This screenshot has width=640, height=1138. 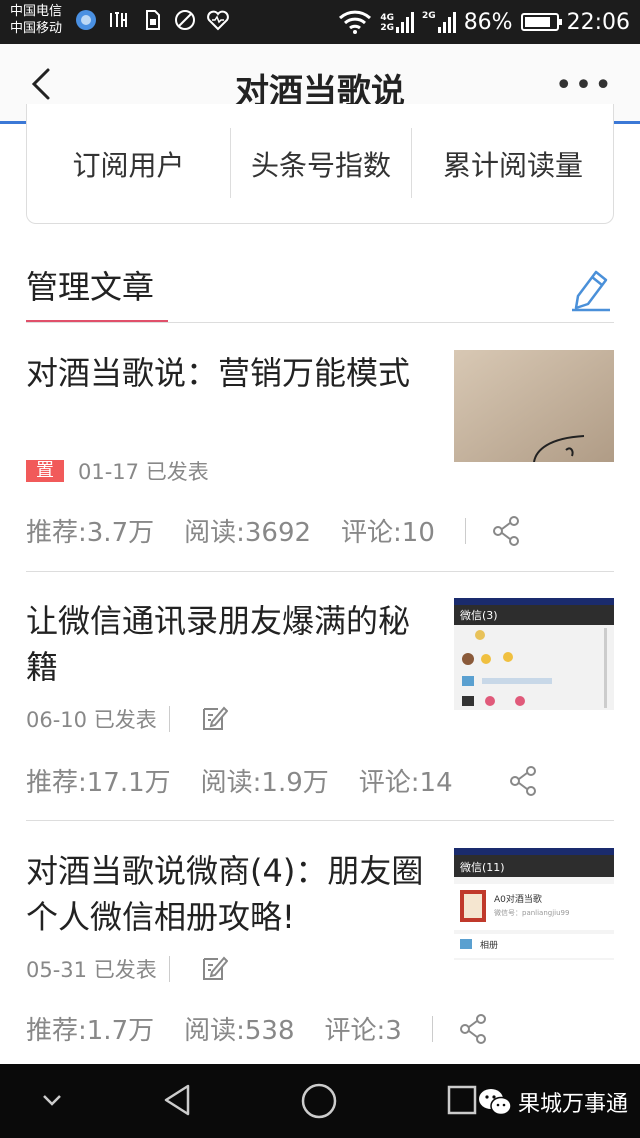 I want to click on notification-icons, so click(x=152, y=20).